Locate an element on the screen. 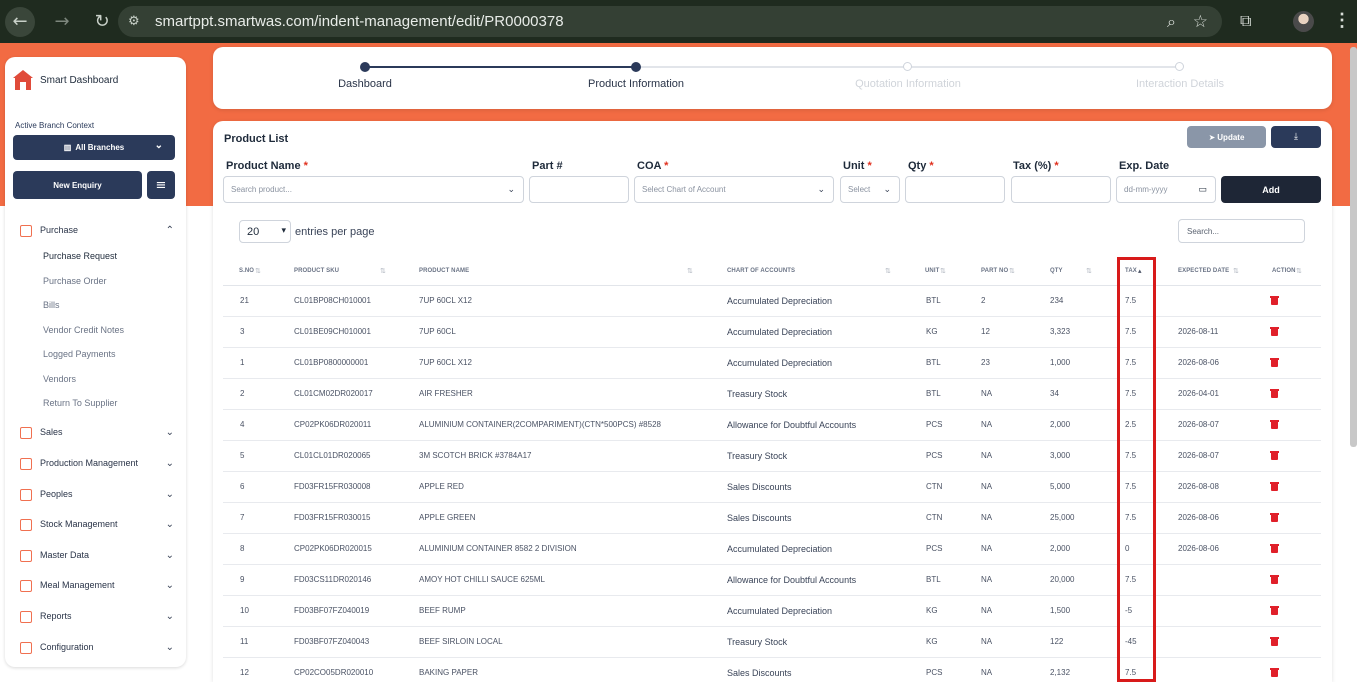 Image resolution: width=1357 pixels, height=682 pixels. exp-date-input: dd-mm-yyyy ▭ is located at coordinates (1166, 189).